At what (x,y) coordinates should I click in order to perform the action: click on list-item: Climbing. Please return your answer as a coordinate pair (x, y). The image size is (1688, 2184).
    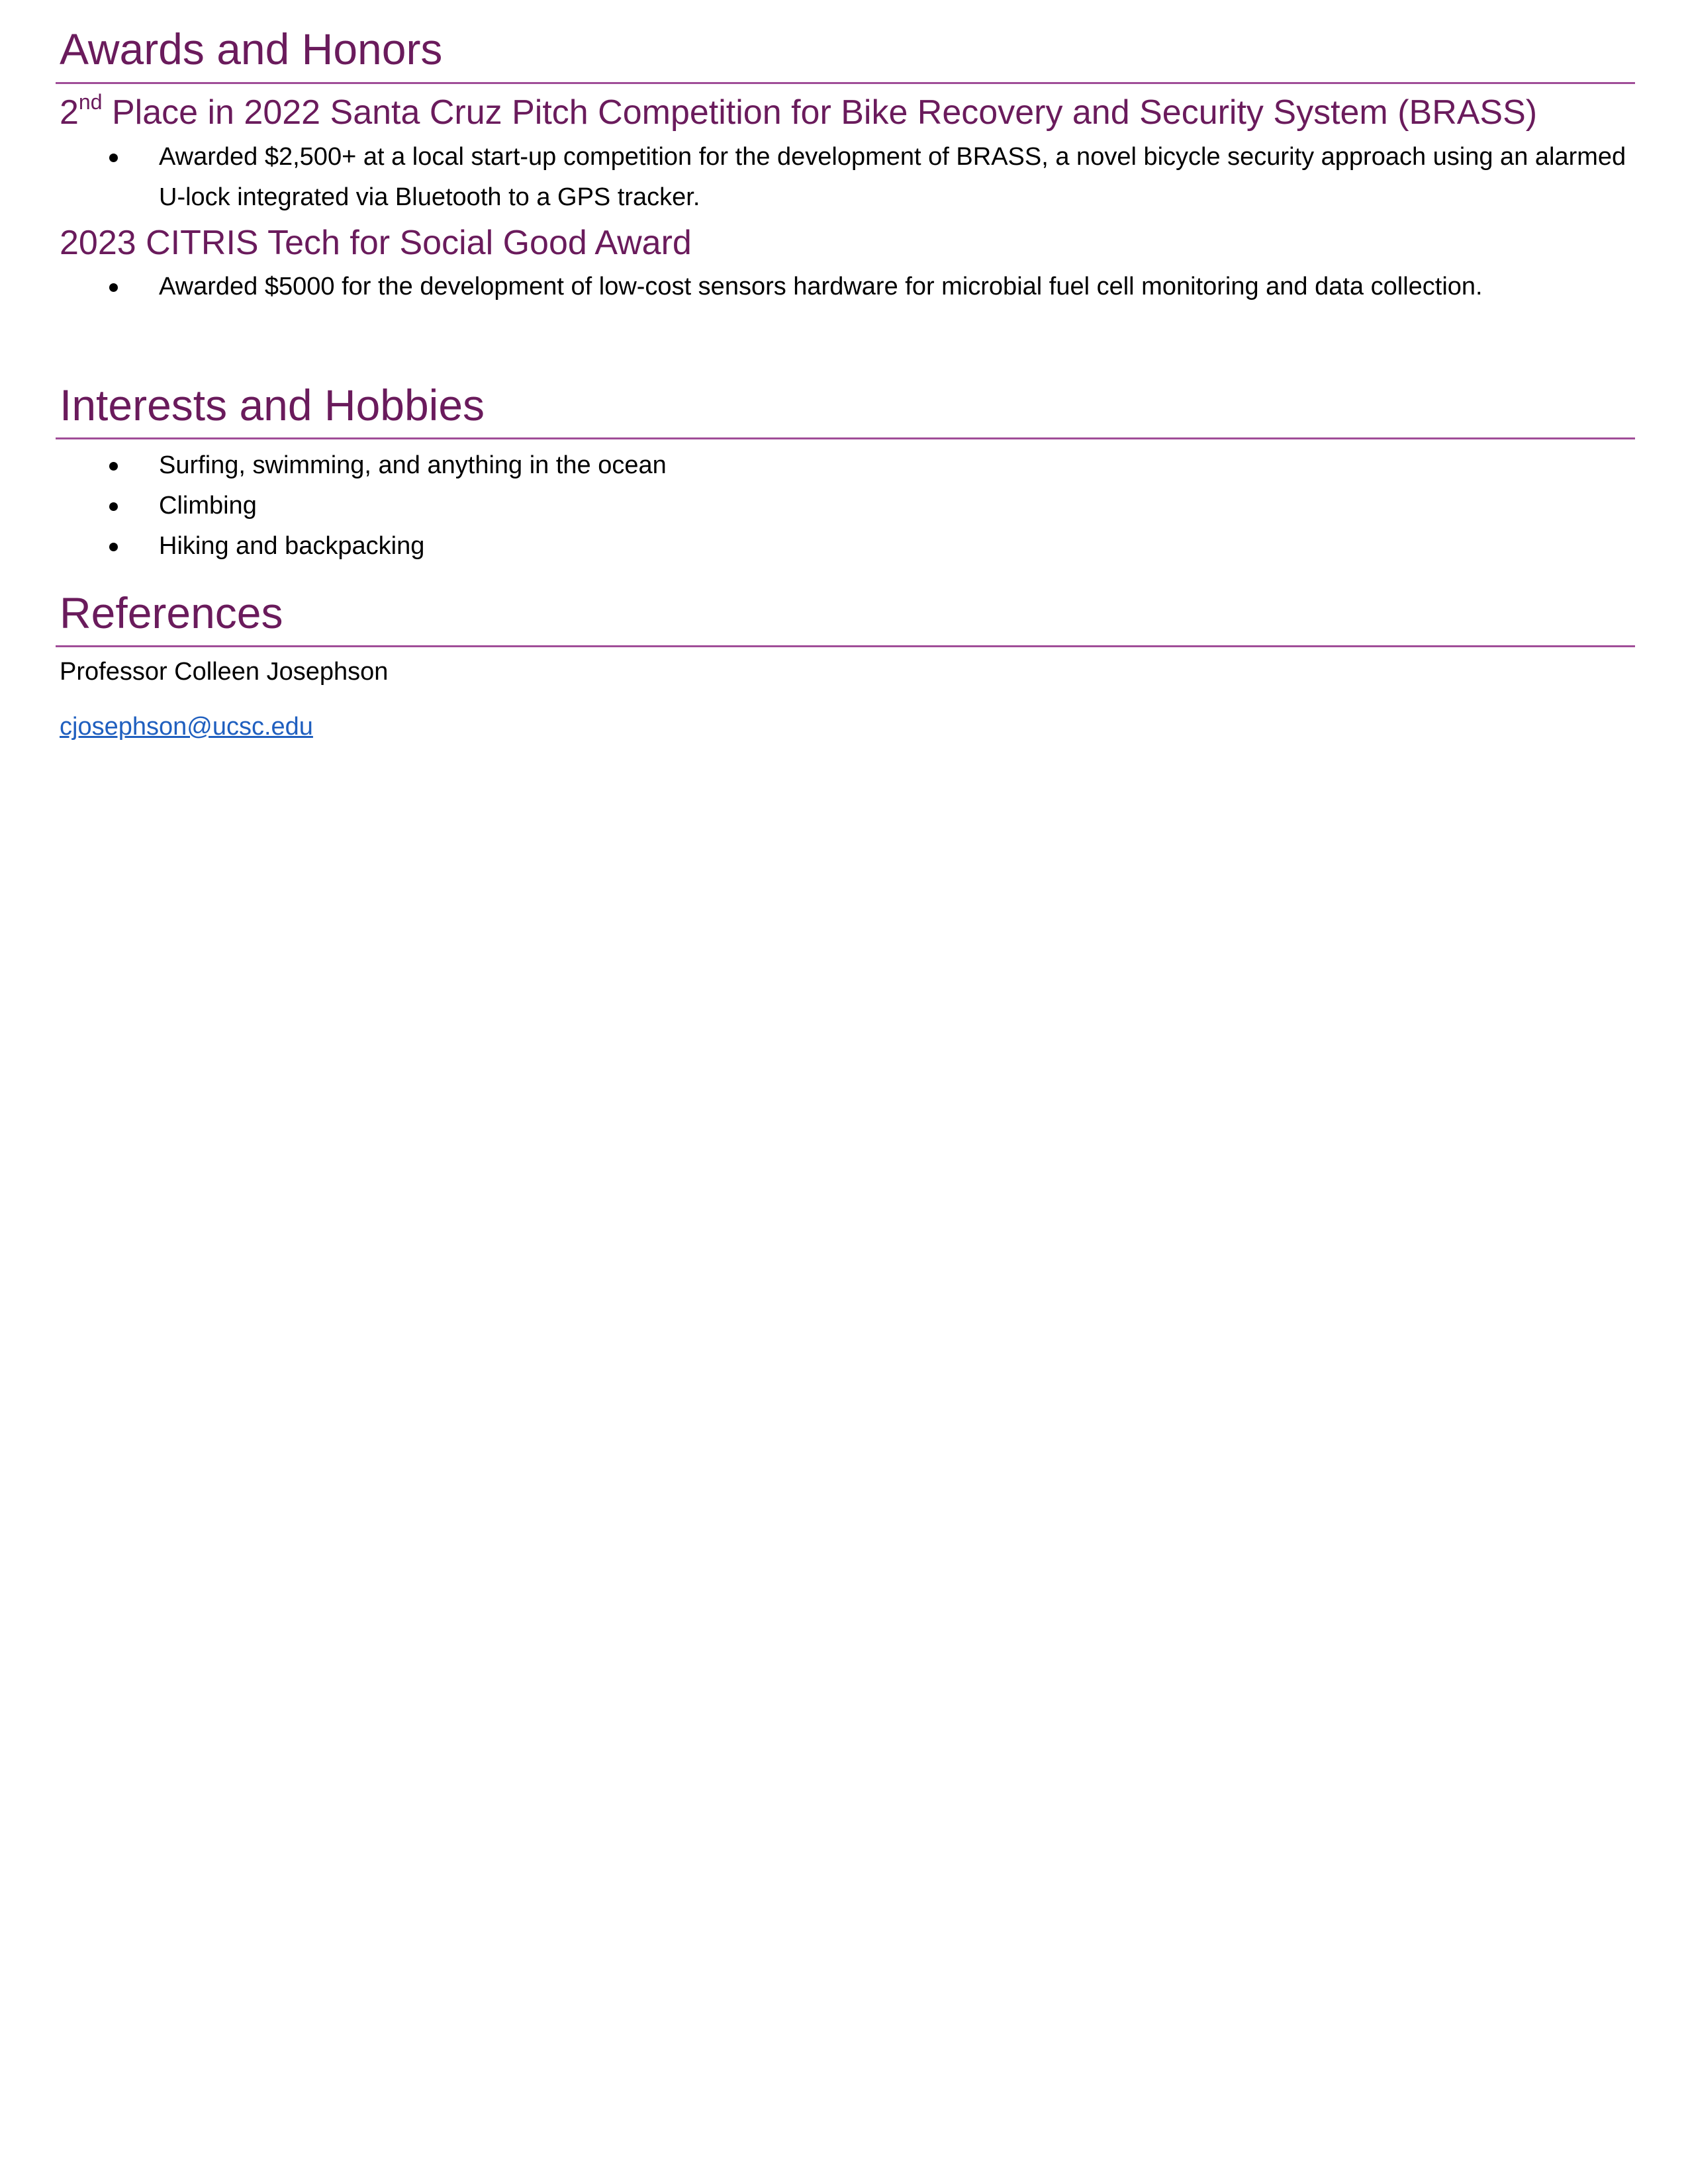
    Looking at the image, I should click on (844, 506).